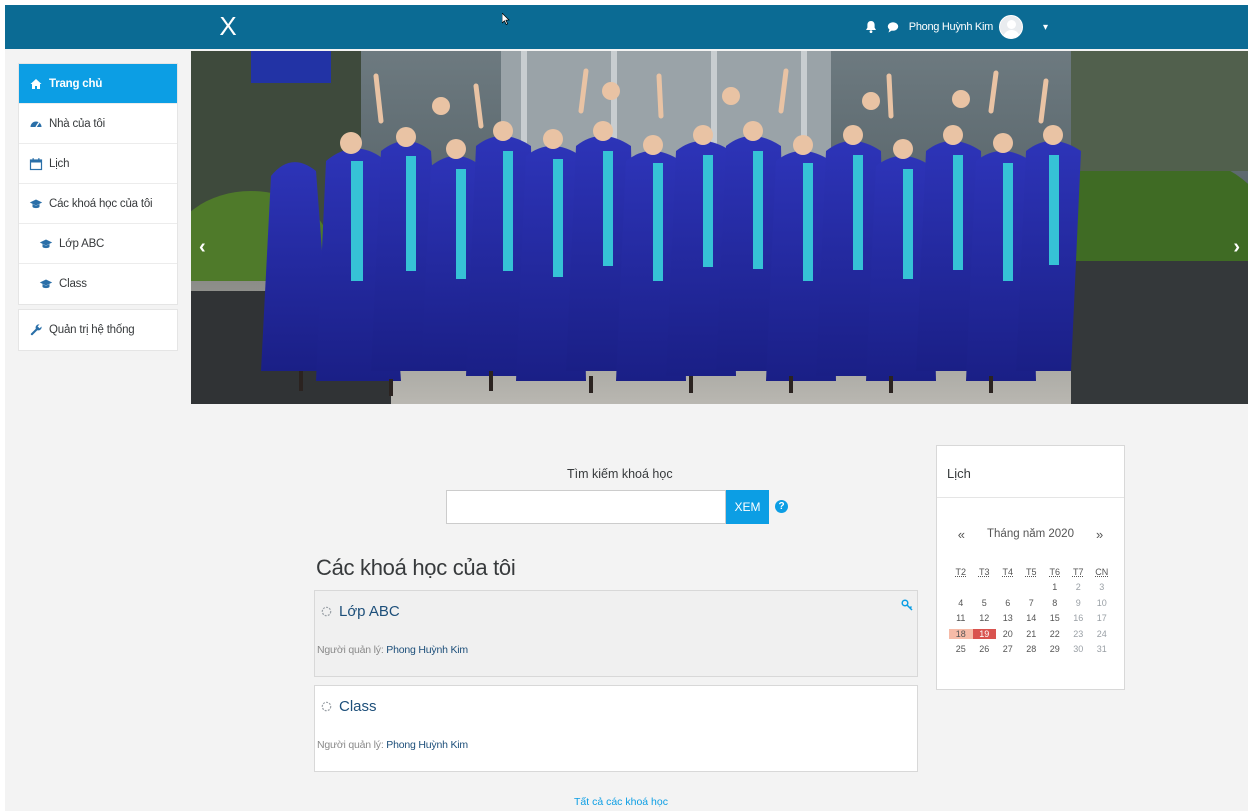 The height and width of the screenshot is (811, 1248). Describe the element at coordinates (98, 164) in the screenshot. I see `sidebar-item-calendar: Lịch` at that location.